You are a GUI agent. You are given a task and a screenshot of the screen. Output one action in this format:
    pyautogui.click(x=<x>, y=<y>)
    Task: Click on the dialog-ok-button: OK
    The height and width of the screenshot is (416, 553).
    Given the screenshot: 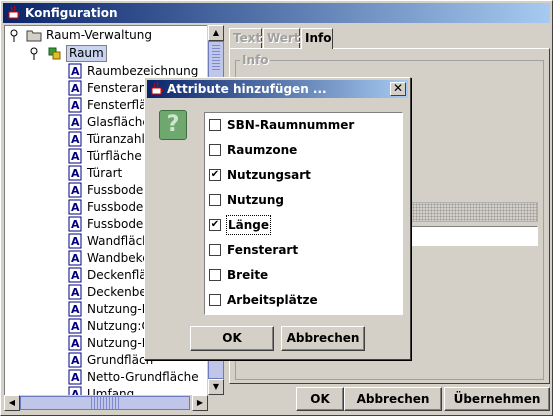 What is the action you would take?
    pyautogui.click(x=232, y=338)
    